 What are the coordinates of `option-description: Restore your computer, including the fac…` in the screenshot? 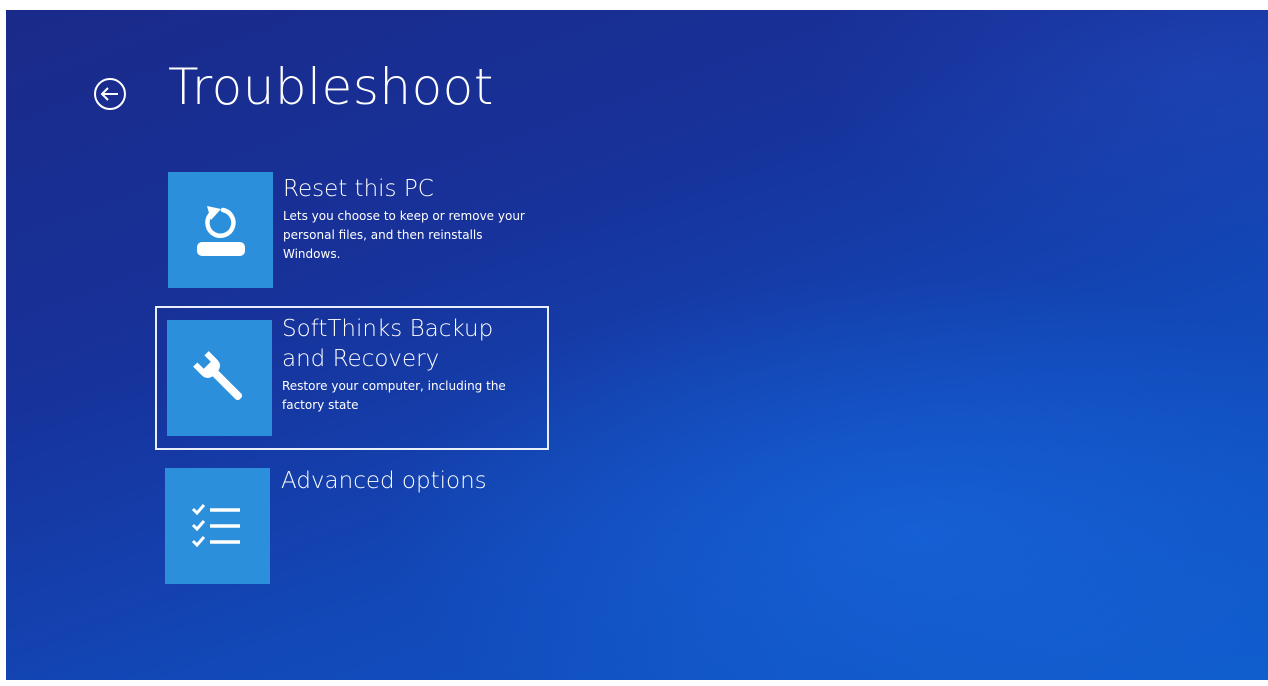 It's located at (394, 395).